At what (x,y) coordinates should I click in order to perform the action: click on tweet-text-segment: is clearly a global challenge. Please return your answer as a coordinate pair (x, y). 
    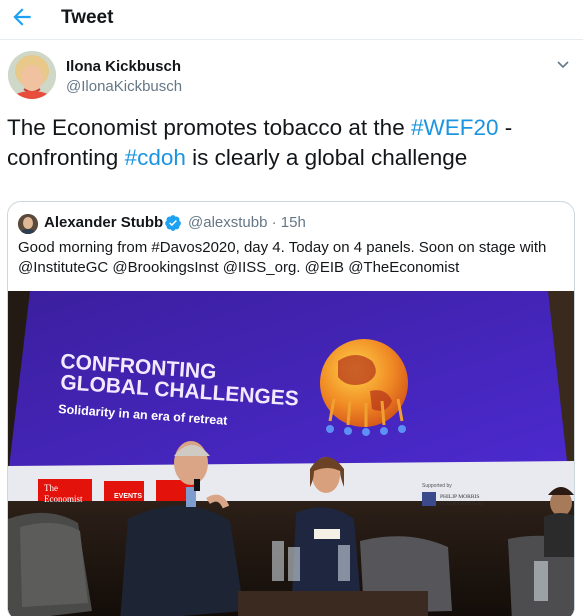
    Looking at the image, I should click on (326, 157).